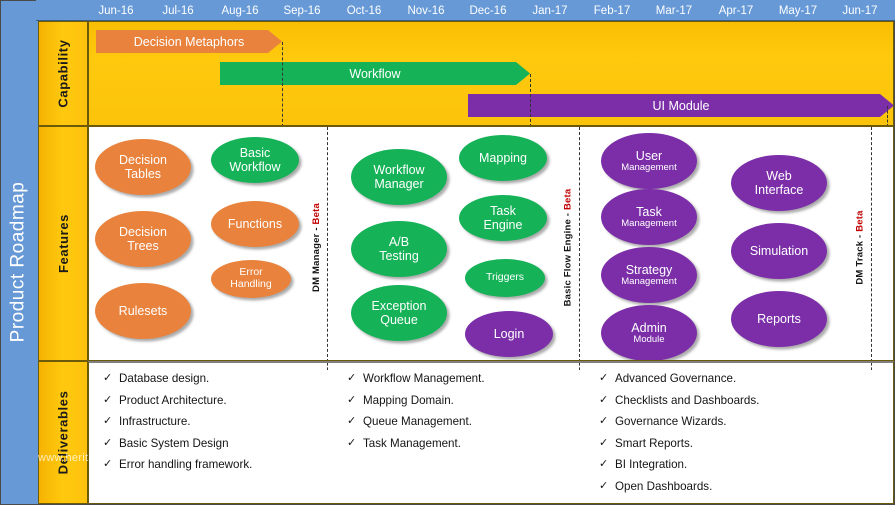  Describe the element at coordinates (189, 41) in the screenshot. I see `capability-bar: Decision Metaphors` at that location.